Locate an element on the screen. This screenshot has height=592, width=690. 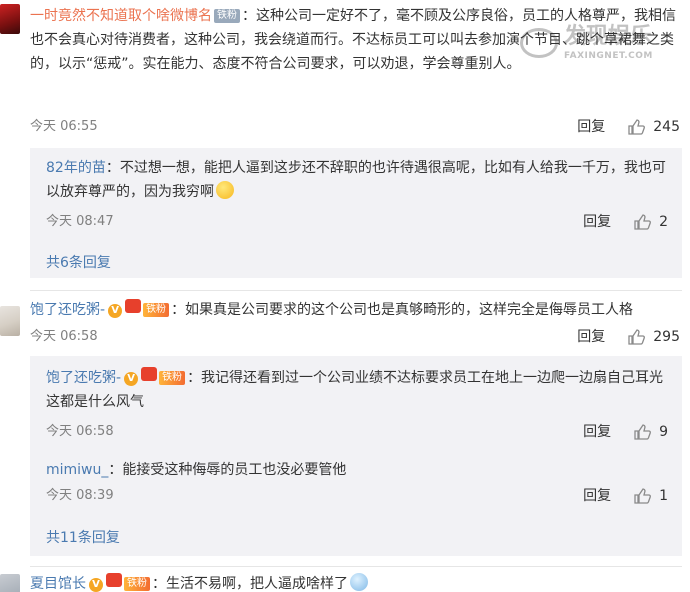
reply-username: 82年的苗 is located at coordinates (76, 168).